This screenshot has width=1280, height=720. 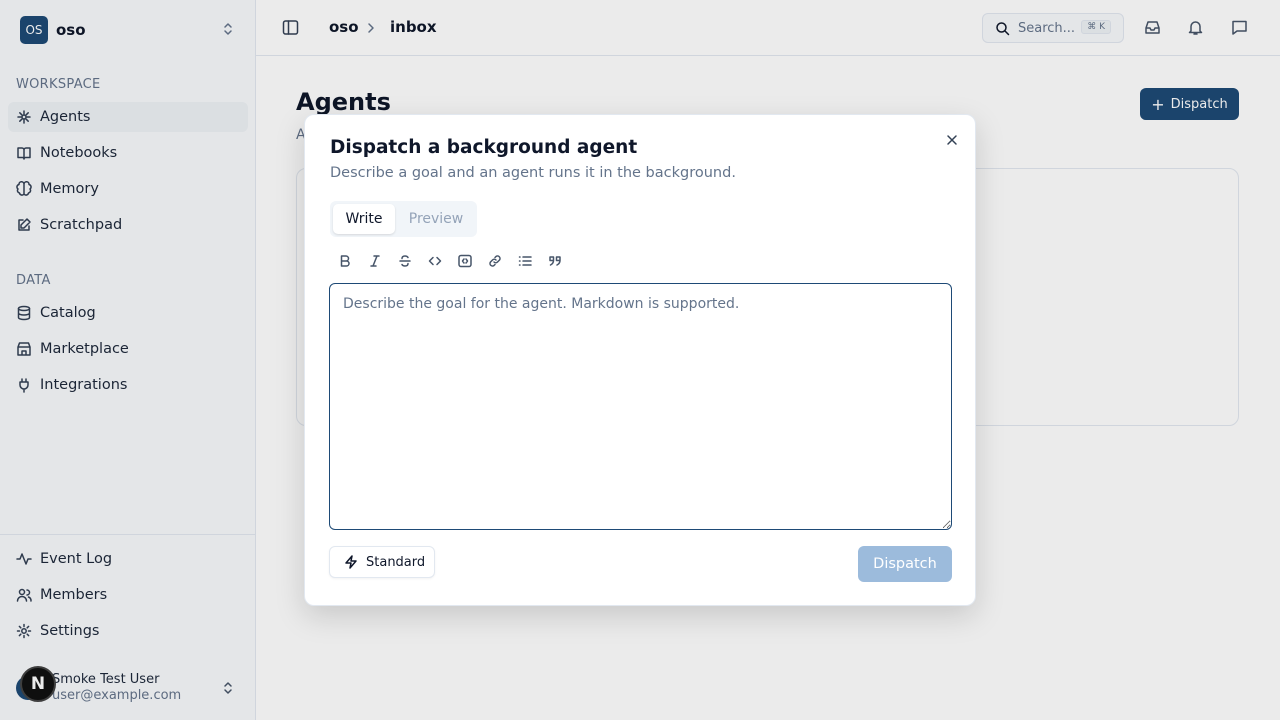 What do you see at coordinates (484, 147) in the screenshot?
I see `modal-title: Dispatch a background agent` at bounding box center [484, 147].